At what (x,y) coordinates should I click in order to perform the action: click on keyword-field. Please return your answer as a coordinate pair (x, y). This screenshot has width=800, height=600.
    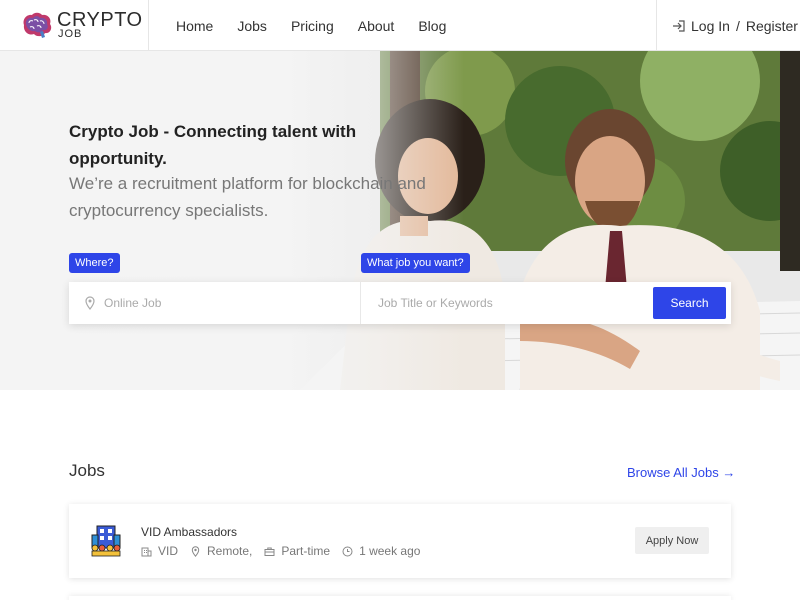
    Looking at the image, I should click on (507, 303).